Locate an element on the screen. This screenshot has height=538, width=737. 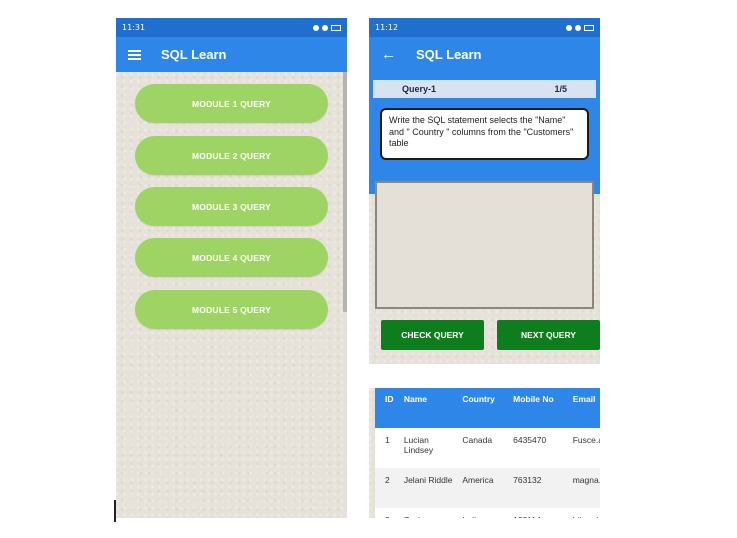
scrollbar is located at coordinates (345, 192).